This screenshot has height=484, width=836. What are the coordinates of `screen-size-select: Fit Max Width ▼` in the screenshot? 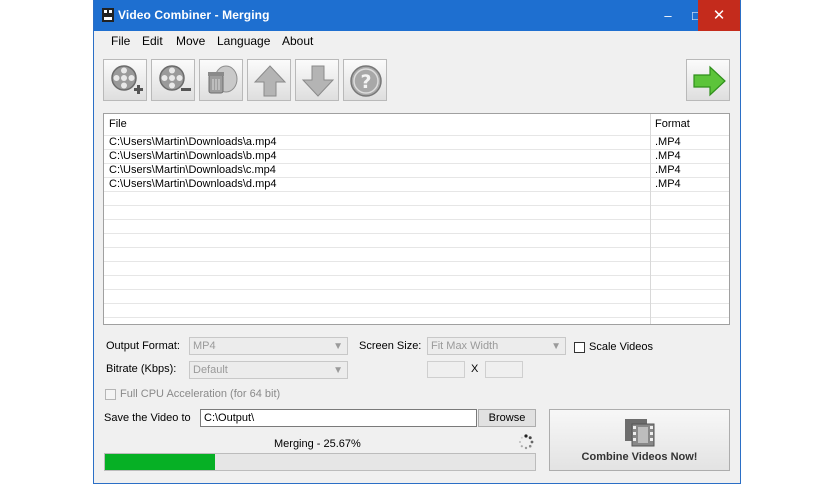 It's located at (496, 346).